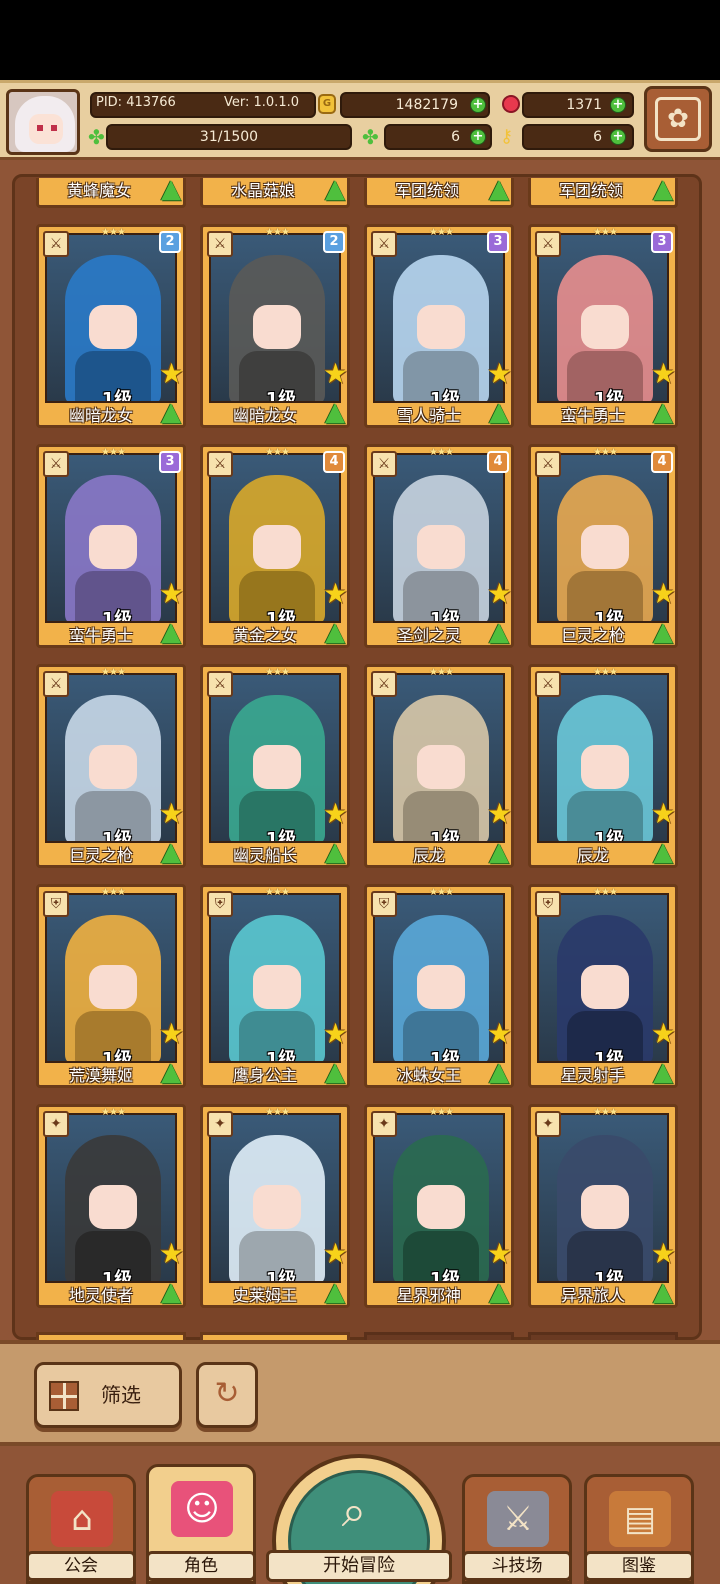  I want to click on card-partial-top: 水晶菇娘 ▲, so click(275, 192).